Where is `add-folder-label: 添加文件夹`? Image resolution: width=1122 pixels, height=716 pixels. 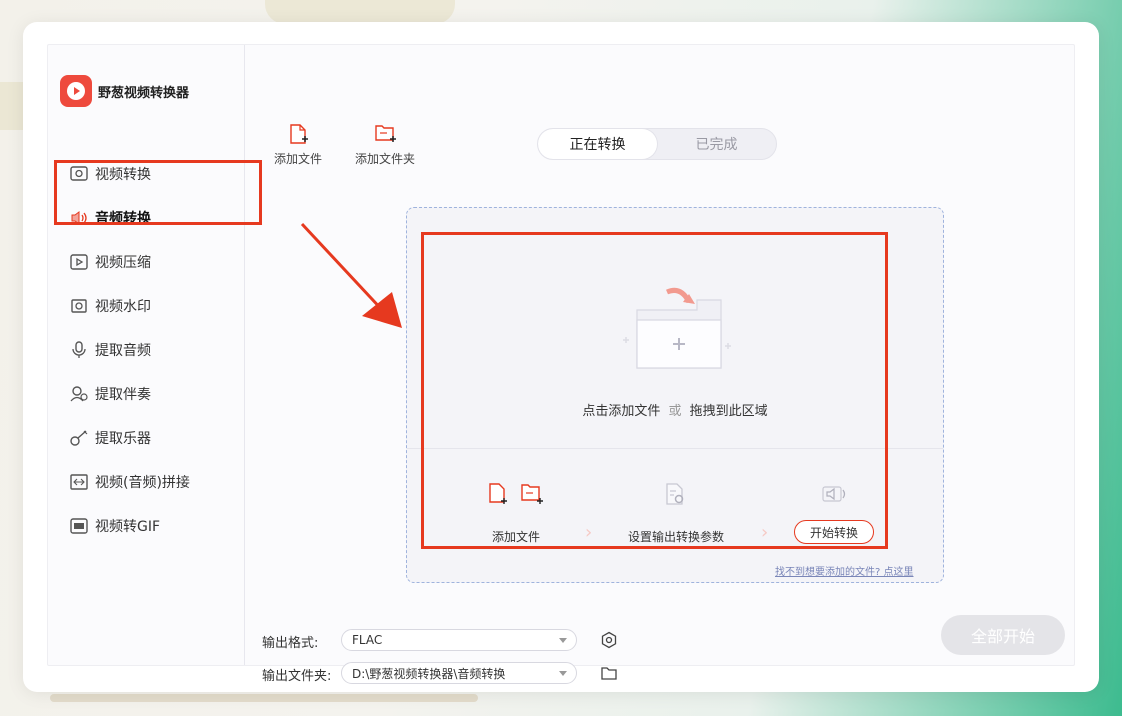
add-folder-label: 添加文件夹 is located at coordinates (385, 159).